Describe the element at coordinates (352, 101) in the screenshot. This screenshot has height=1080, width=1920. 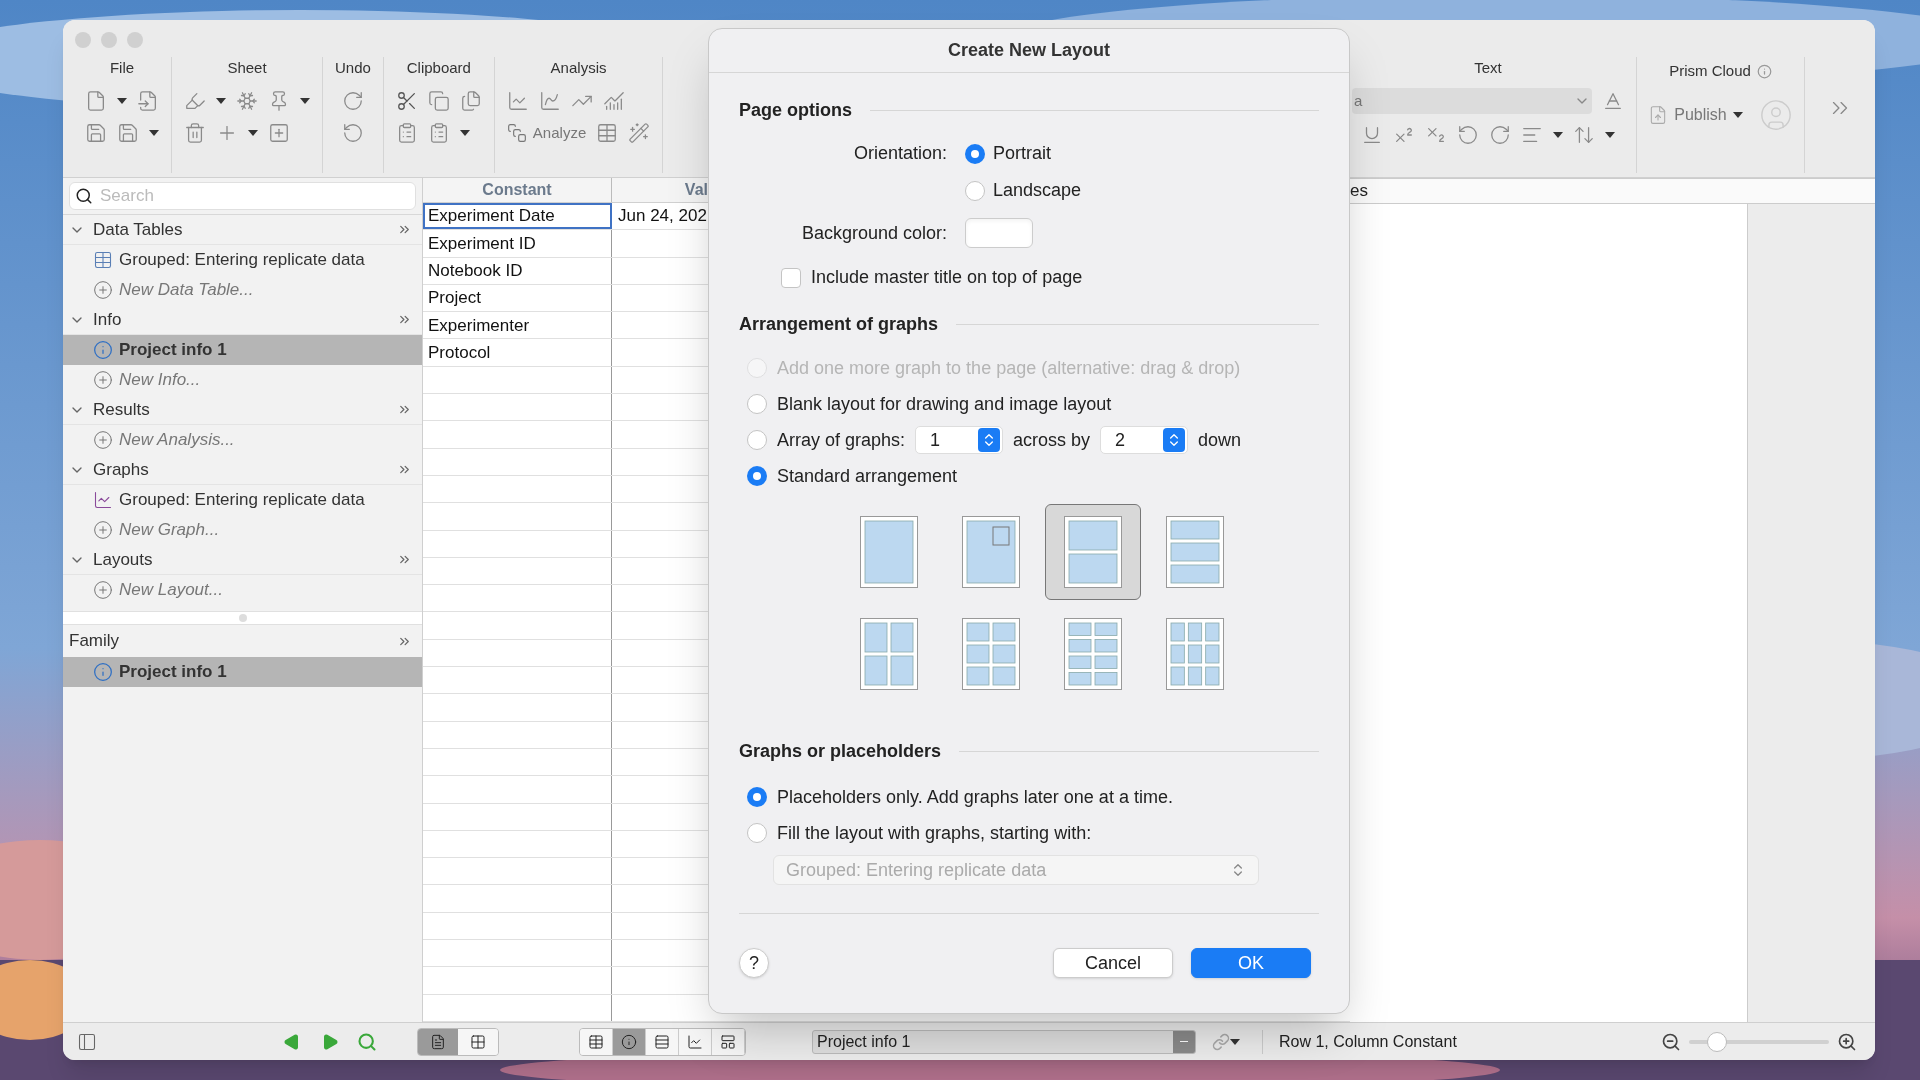
I see `redo-icon` at that location.